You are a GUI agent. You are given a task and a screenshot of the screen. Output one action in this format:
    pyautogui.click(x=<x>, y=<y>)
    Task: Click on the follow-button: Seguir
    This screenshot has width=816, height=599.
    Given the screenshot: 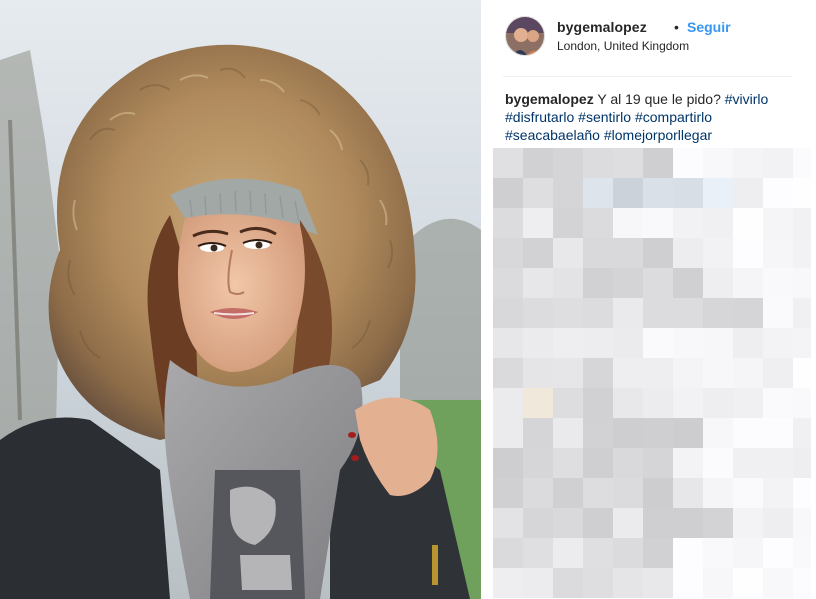 What is the action you would take?
    pyautogui.click(x=709, y=27)
    